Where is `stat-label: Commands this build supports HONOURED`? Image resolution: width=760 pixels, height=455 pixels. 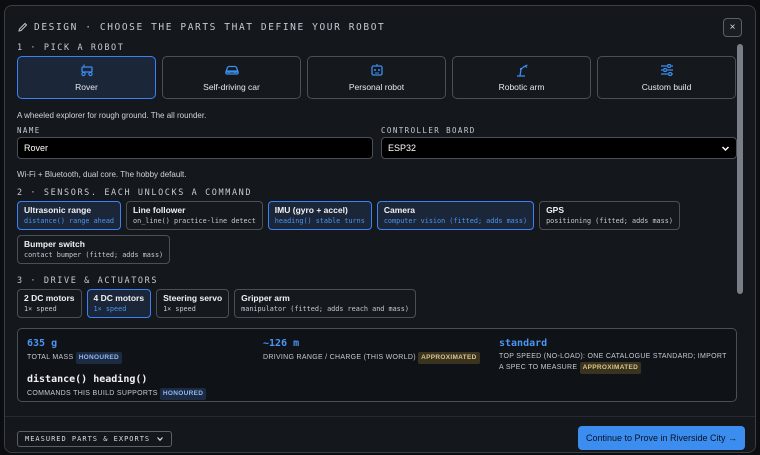
stat-label: Commands this build supports HONOURED is located at coordinates (177, 394).